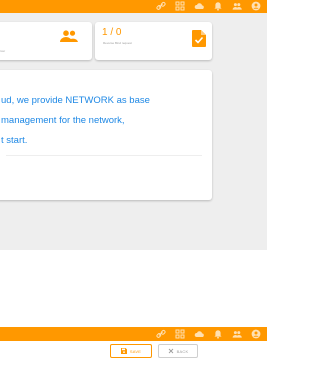 This screenshot has height=379, width=320. Describe the element at coordinates (69, 36) in the screenshot. I see `people-icon` at that location.